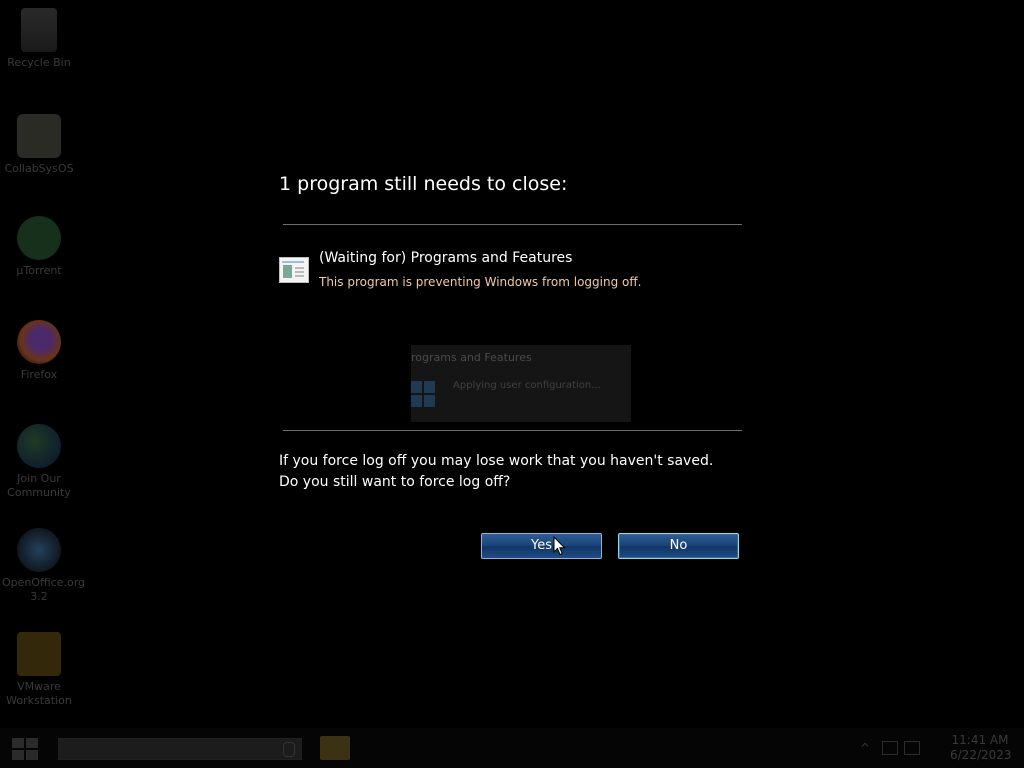  I want to click on speaker-icon, so click(912, 748).